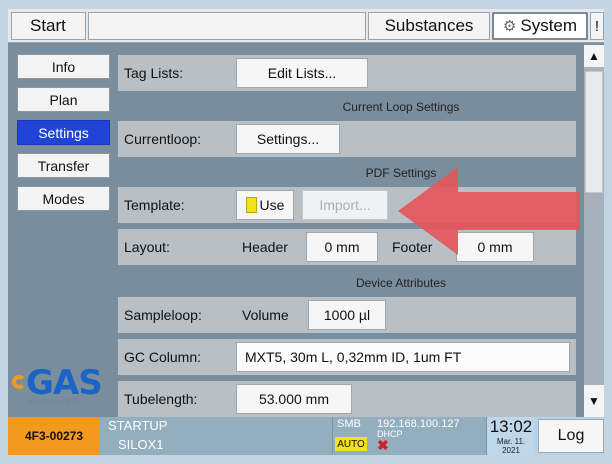 This screenshot has height=464, width=612. What do you see at coordinates (171, 357) in the screenshot?
I see `gc-column-label: GC Column:` at bounding box center [171, 357].